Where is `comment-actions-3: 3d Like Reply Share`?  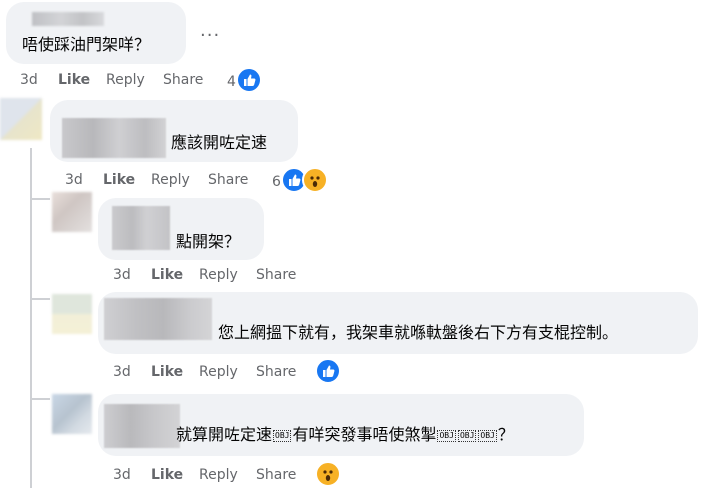 comment-actions-3: 3d Like Reply Share is located at coordinates (223, 276).